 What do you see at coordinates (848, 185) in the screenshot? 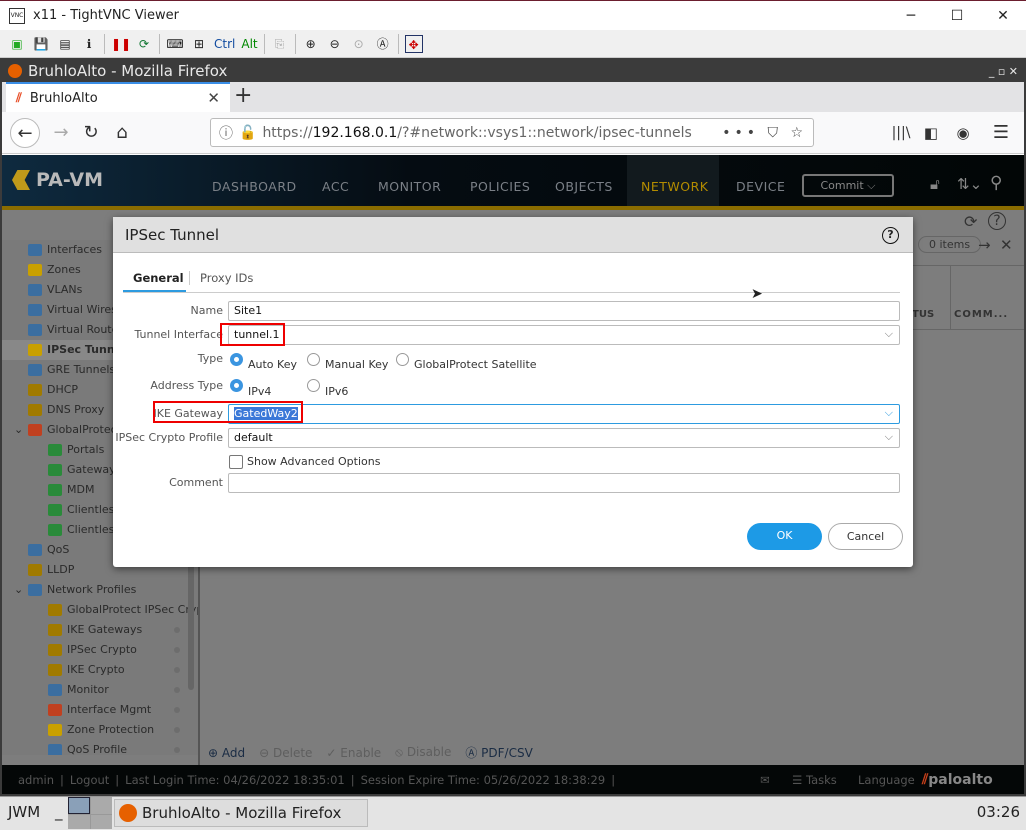
I see `commit-button: Commit ⌵` at bounding box center [848, 185].